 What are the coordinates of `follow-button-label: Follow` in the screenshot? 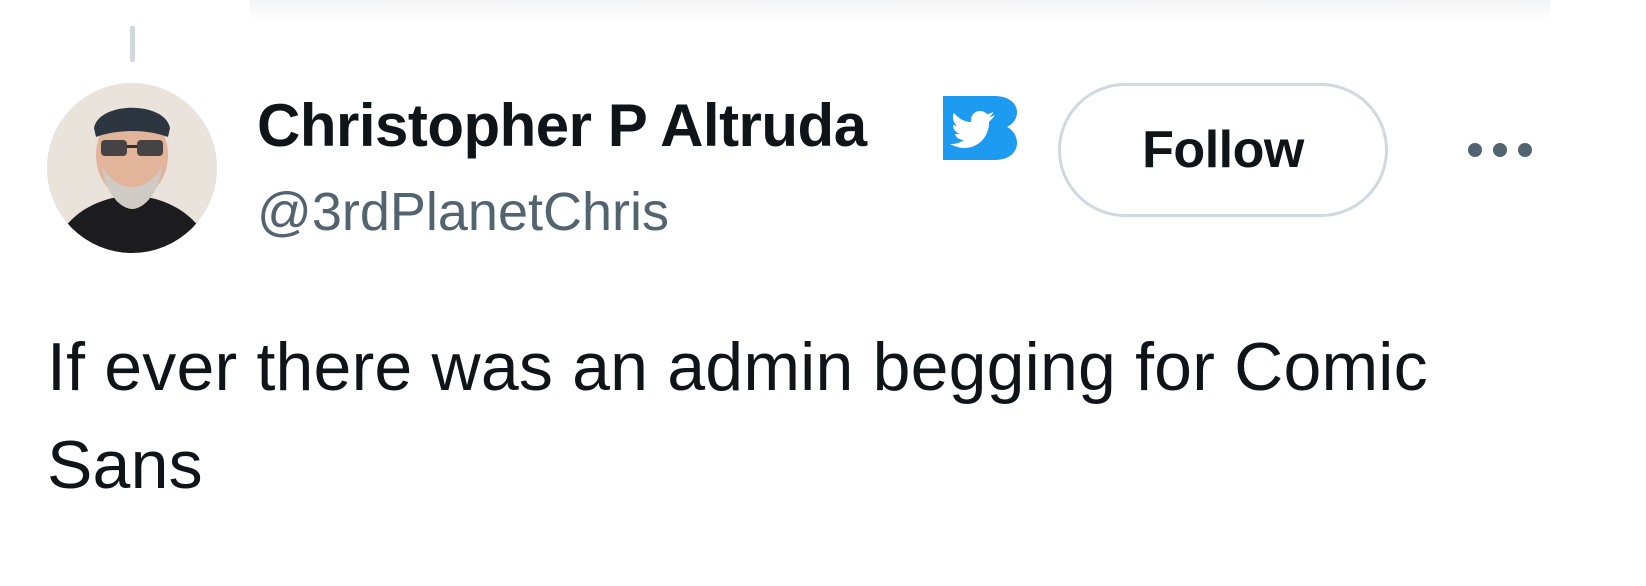 It's located at (1223, 150).